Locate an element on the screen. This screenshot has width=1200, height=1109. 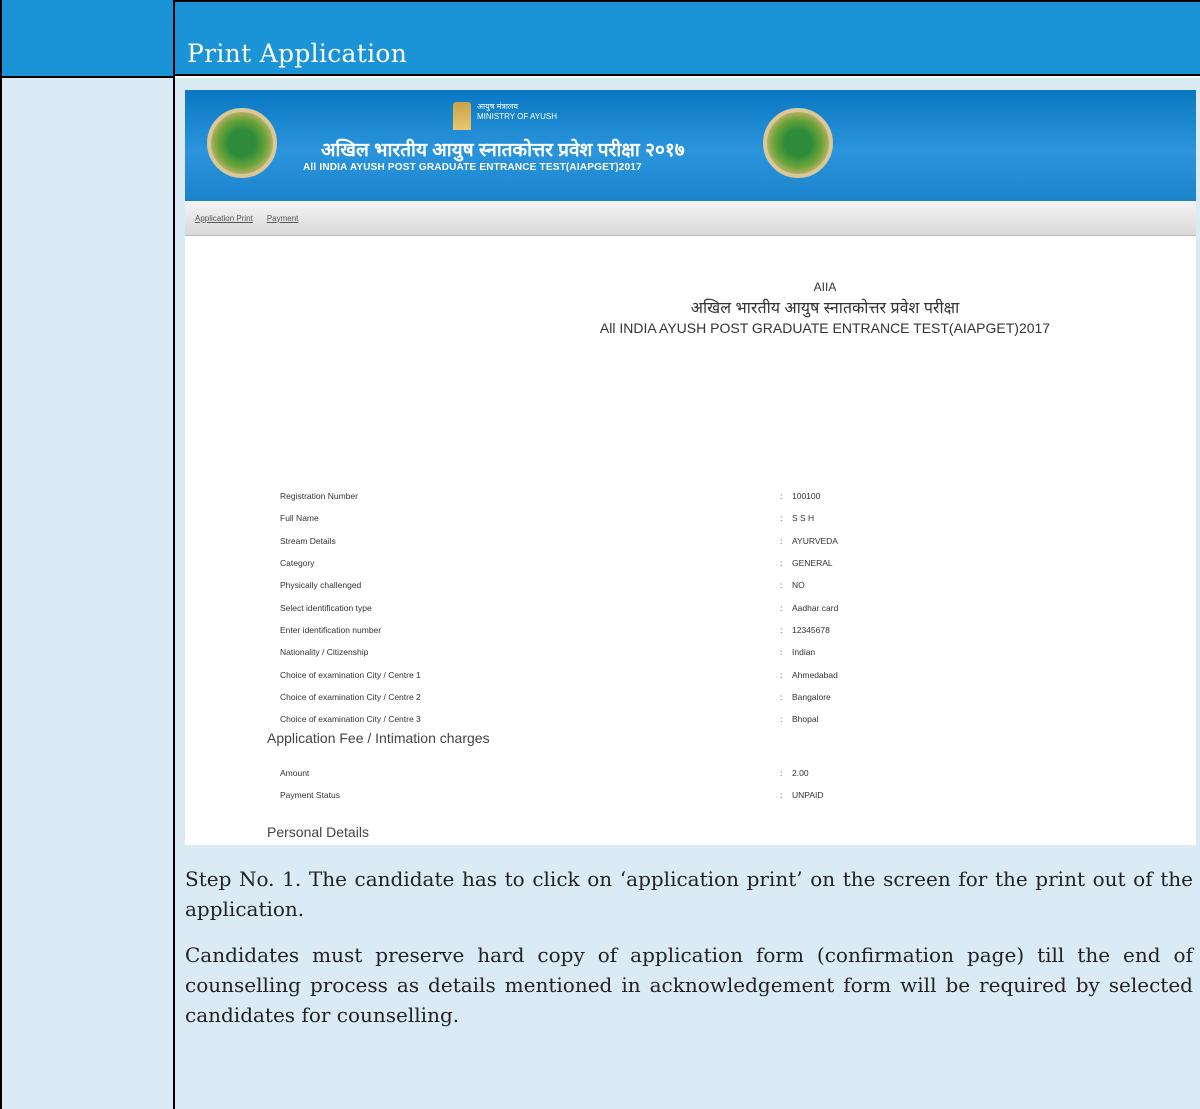
detail-value: Indian is located at coordinates (804, 652).